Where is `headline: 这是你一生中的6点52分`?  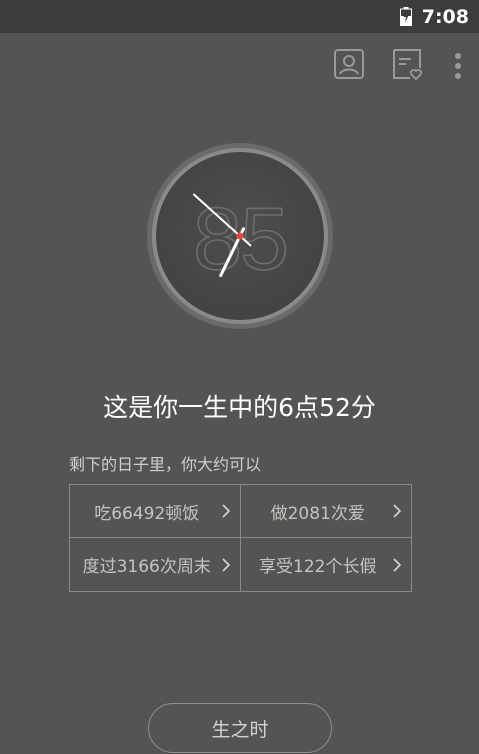
headline: 这是你一生中的6点52分 is located at coordinates (239, 407).